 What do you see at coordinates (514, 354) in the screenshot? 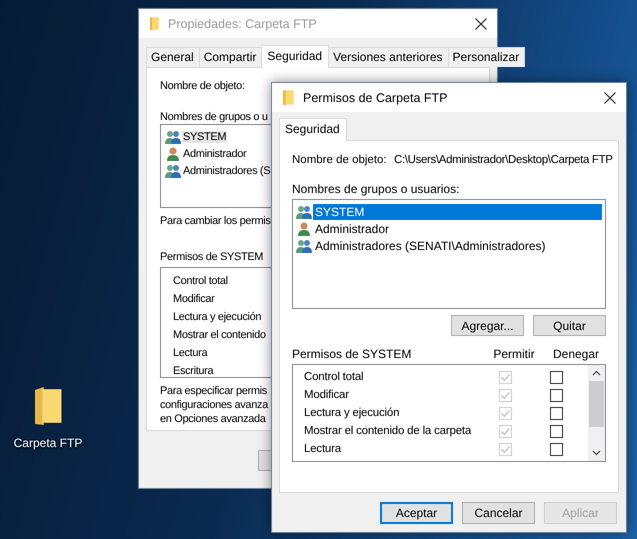
I see `column-header: Permitir` at bounding box center [514, 354].